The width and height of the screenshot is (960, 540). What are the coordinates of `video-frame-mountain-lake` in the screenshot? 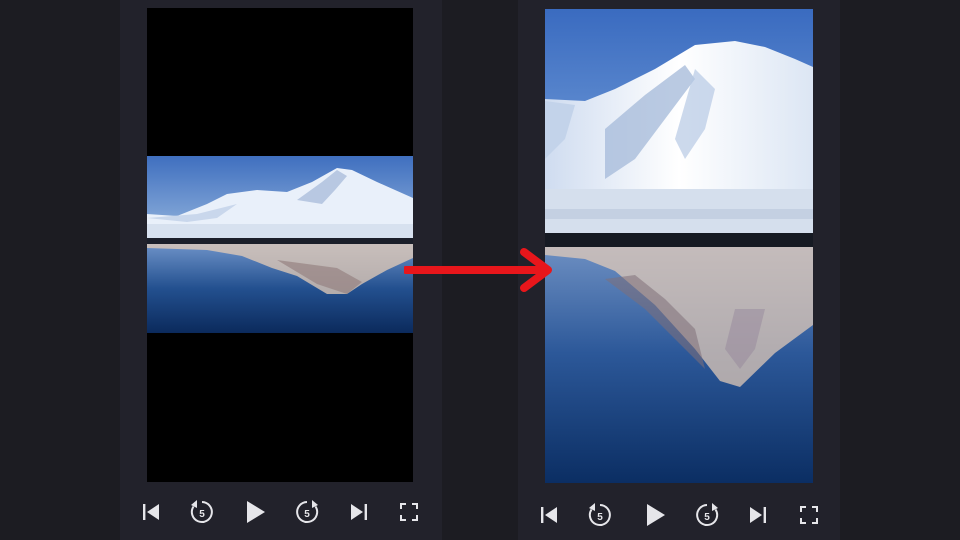 It's located at (280, 244).